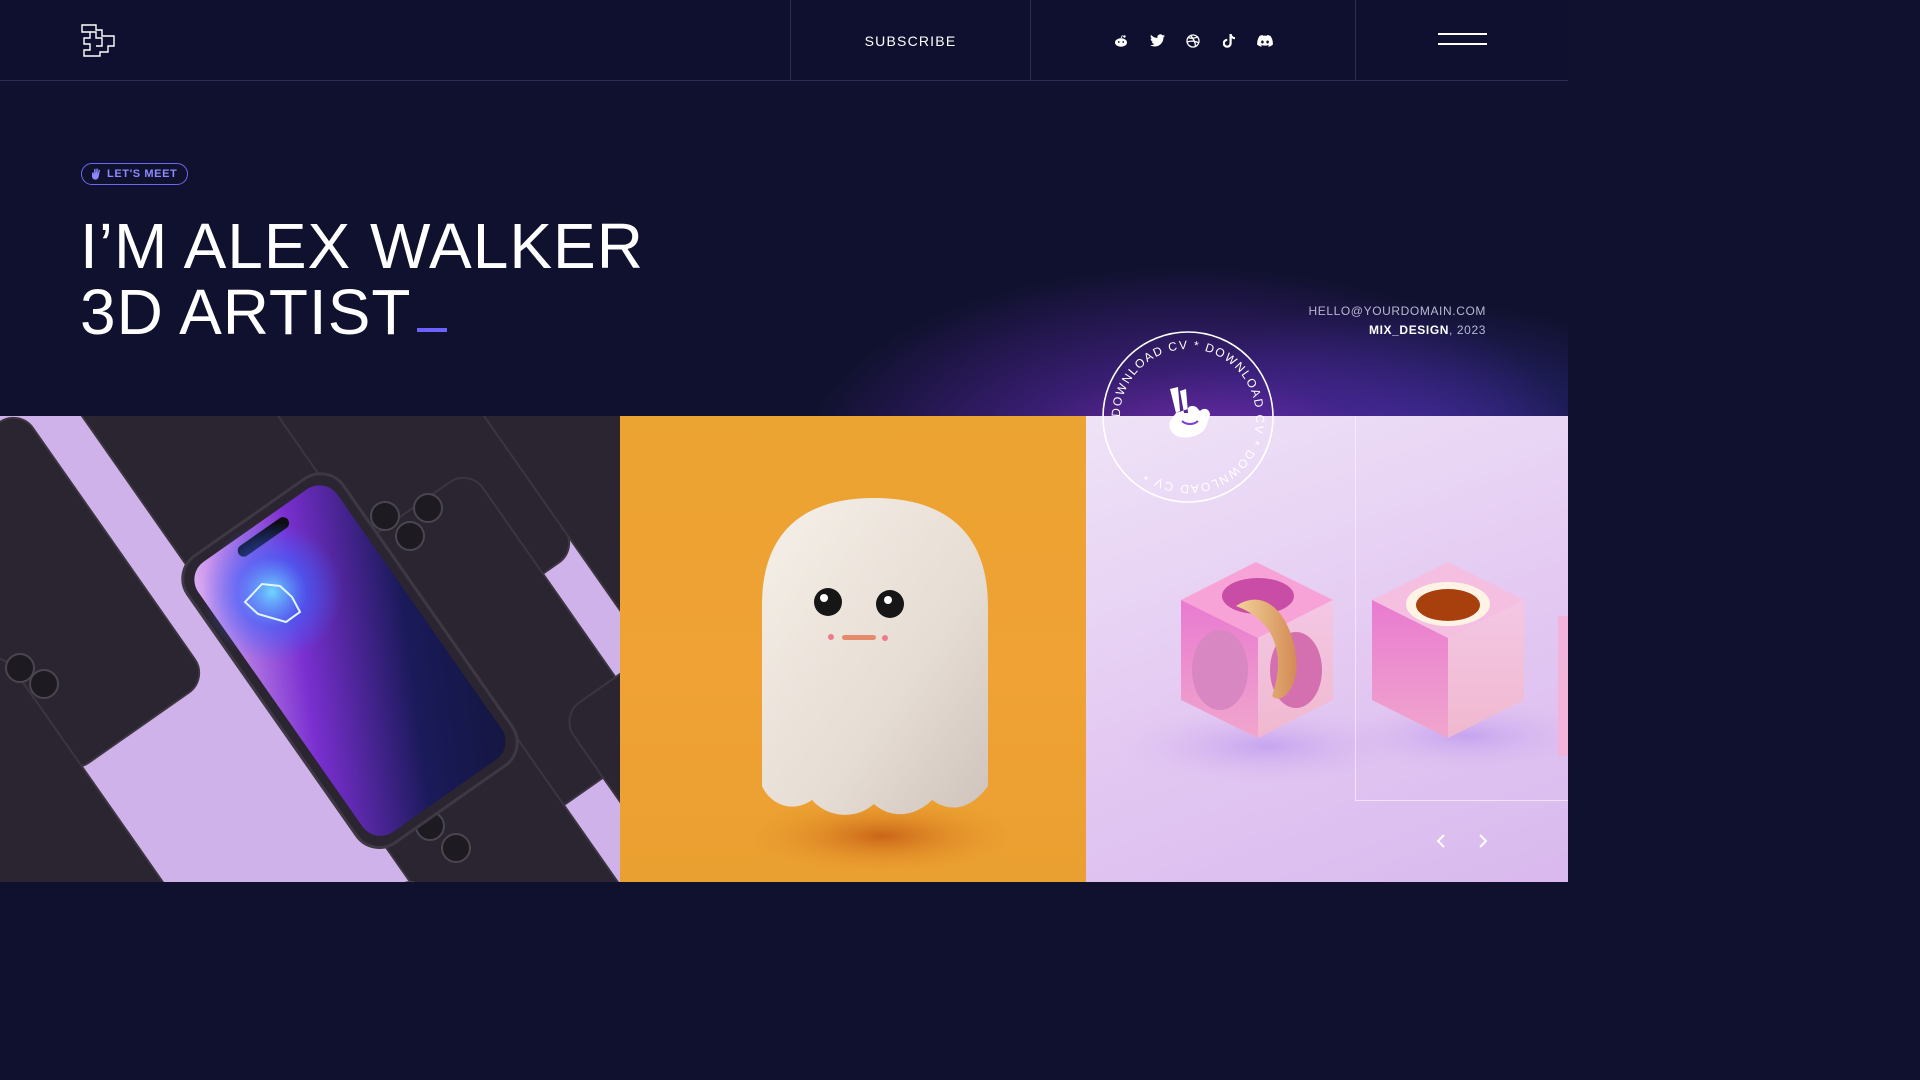 The width and height of the screenshot is (1920, 1080). Describe the element at coordinates (1461, 800) in the screenshot. I see `gallery-divider-horizontal` at that location.